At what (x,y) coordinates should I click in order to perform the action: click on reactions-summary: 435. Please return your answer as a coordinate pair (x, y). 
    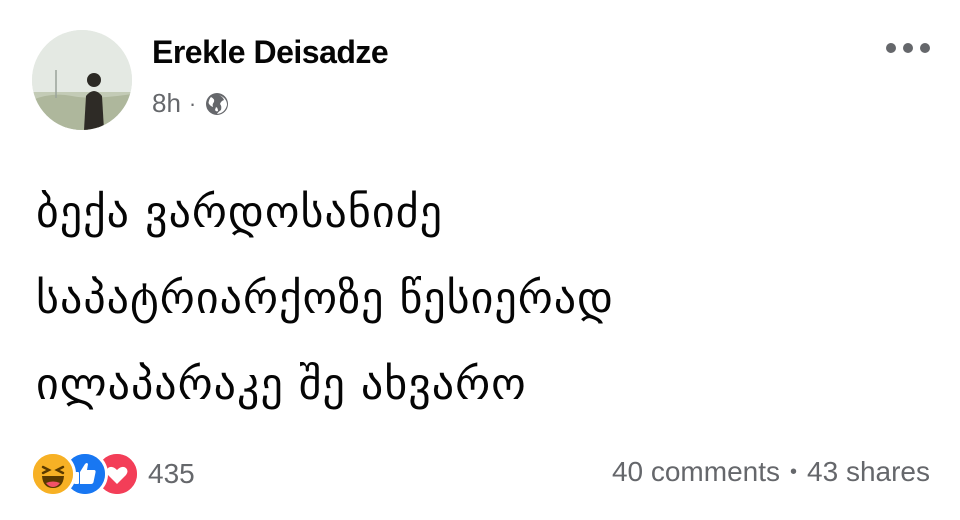
    Looking at the image, I should click on (112, 474).